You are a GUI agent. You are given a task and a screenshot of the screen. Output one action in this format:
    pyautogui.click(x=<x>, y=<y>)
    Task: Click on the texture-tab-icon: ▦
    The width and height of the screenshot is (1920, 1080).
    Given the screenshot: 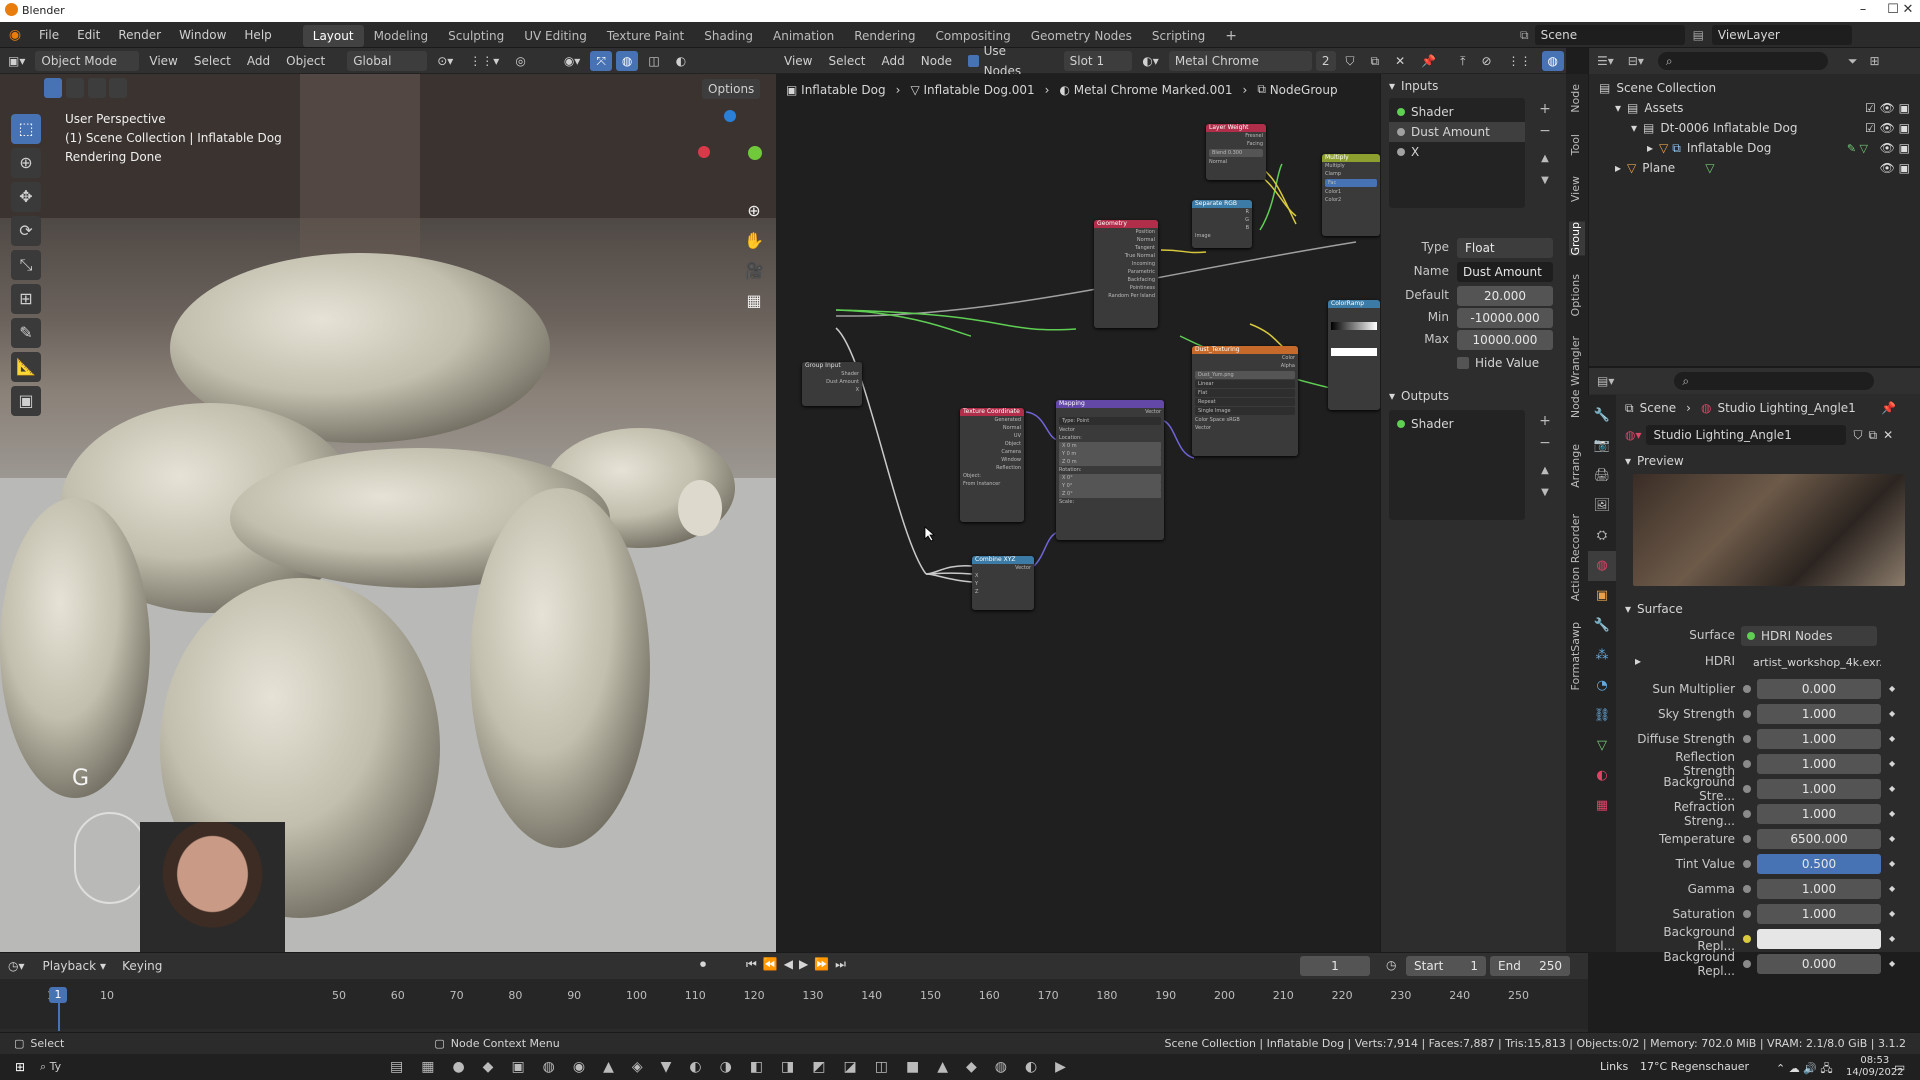 What is the action you would take?
    pyautogui.click(x=1602, y=806)
    